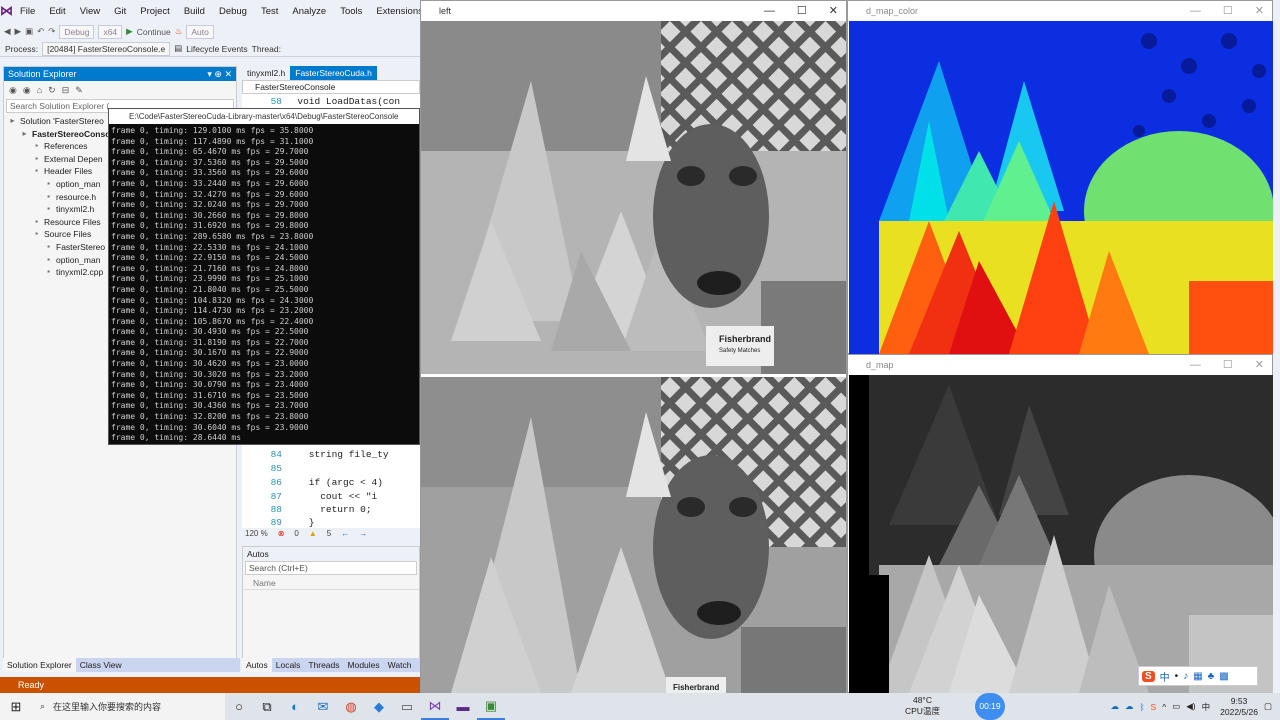 Image resolution: width=1280 pixels, height=720 pixels. Describe the element at coordinates (194, 11) in the screenshot. I see `menu-build: Build` at that location.